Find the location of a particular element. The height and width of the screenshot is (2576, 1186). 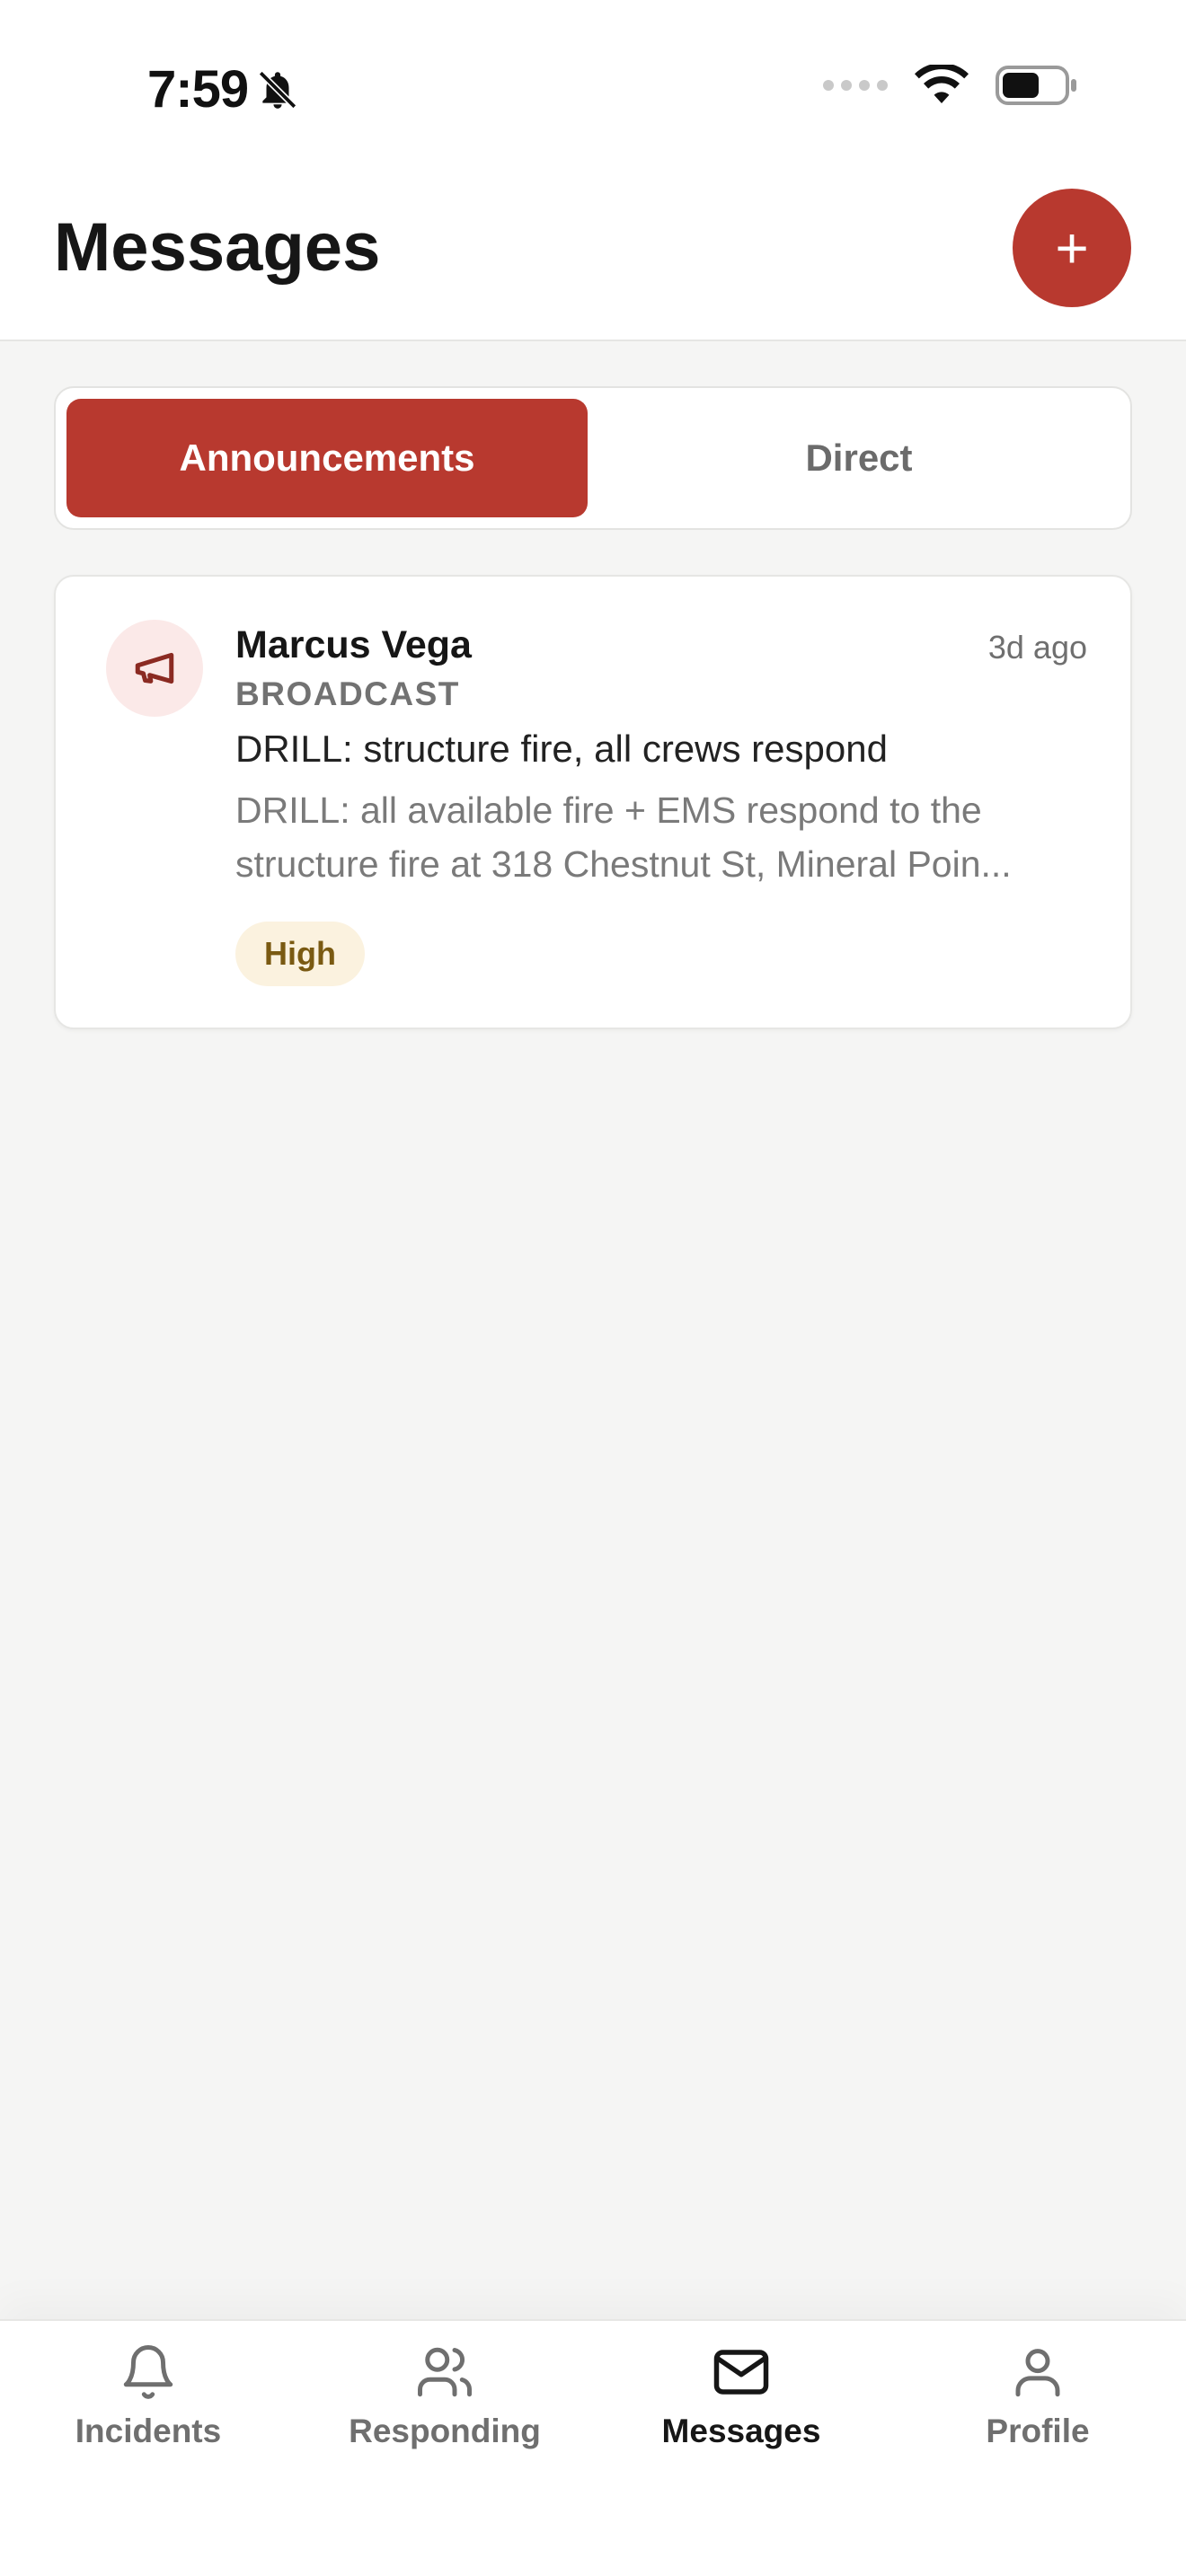

message-type-tabs: Announcements Direct is located at coordinates (593, 458).